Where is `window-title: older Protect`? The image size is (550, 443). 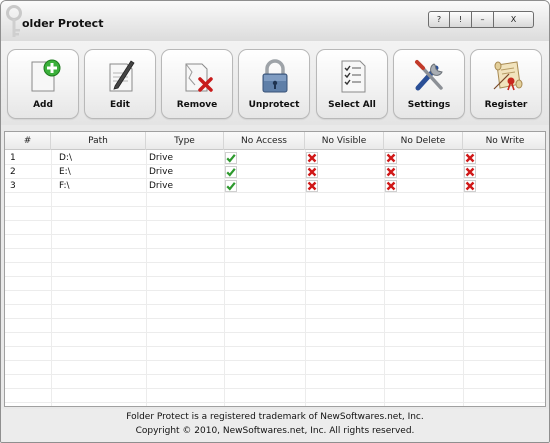 window-title: older Protect is located at coordinates (63, 23).